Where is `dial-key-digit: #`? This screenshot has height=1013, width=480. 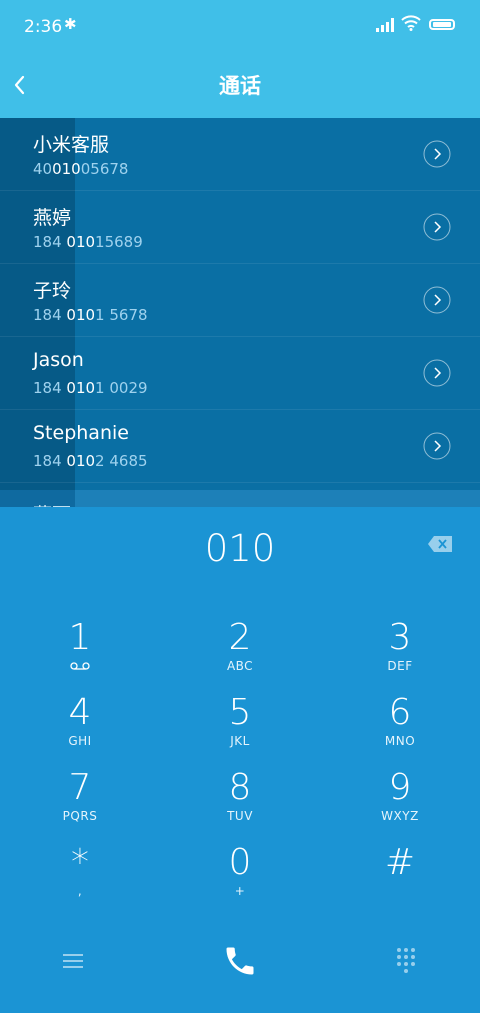 dial-key-digit: # is located at coordinates (400, 862).